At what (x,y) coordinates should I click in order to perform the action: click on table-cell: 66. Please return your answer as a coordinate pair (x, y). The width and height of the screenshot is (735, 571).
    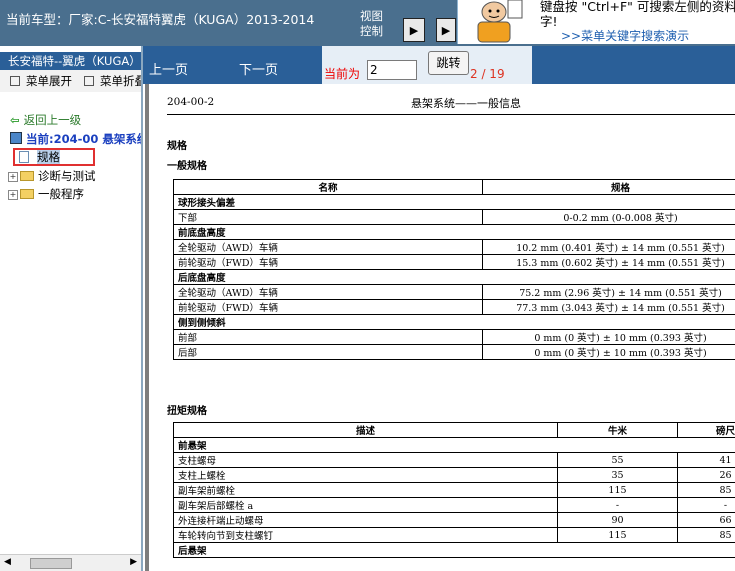
    Looking at the image, I should click on (706, 520).